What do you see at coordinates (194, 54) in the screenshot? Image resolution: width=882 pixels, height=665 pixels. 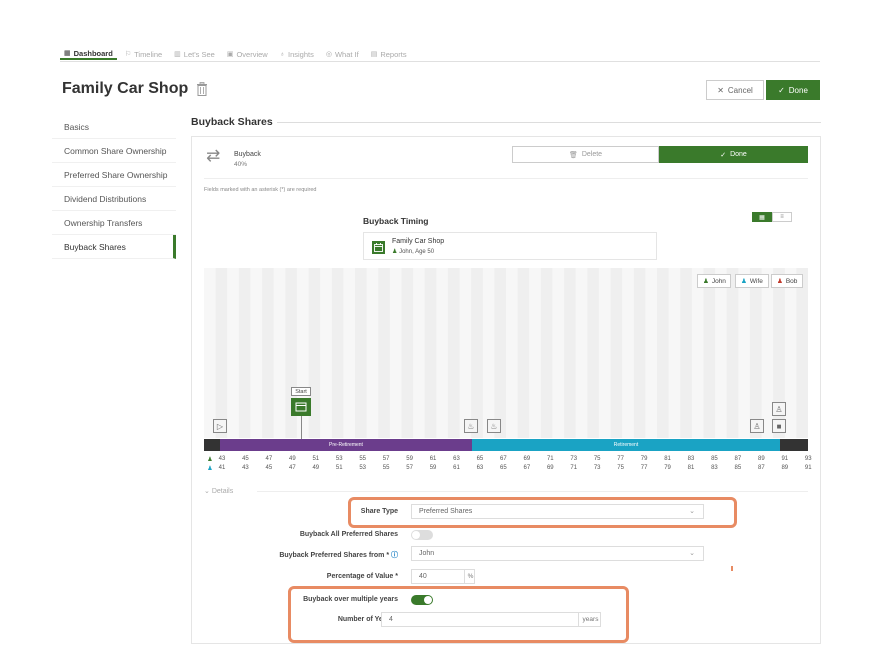 I see `nav-lets-see: ▥ Let's See` at bounding box center [194, 54].